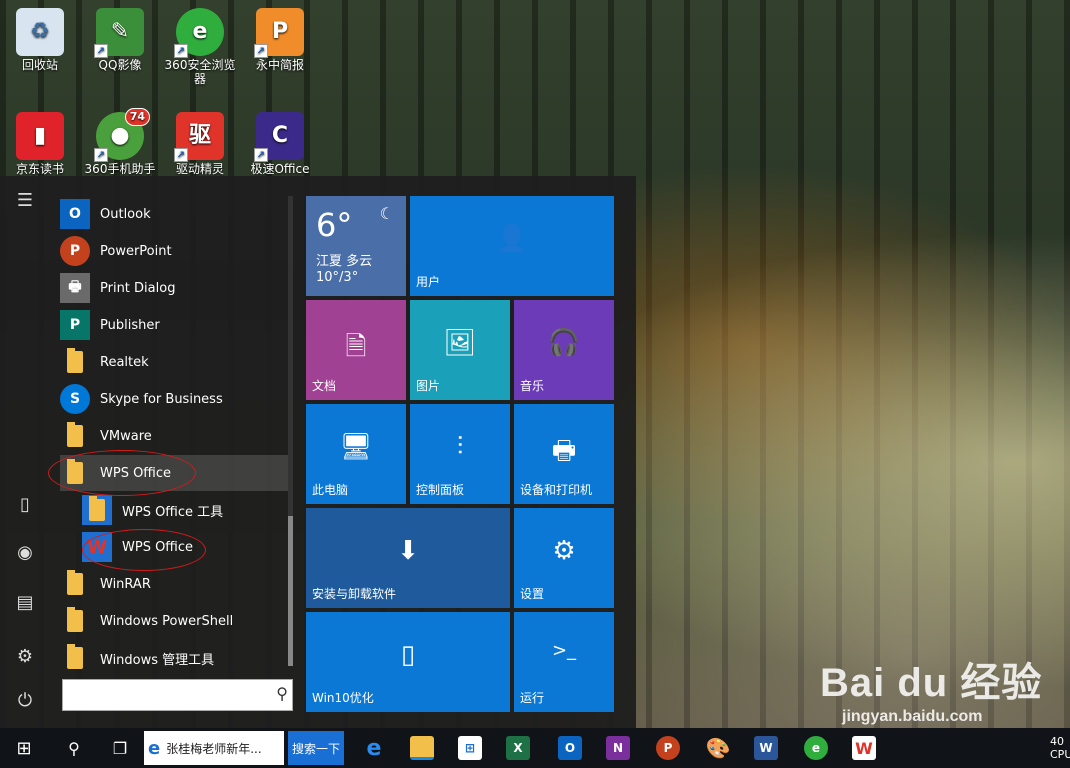 This screenshot has width=1070, height=768. Describe the element at coordinates (174, 399) in the screenshot. I see `app-skype-for-business: S Skype for Business` at that location.